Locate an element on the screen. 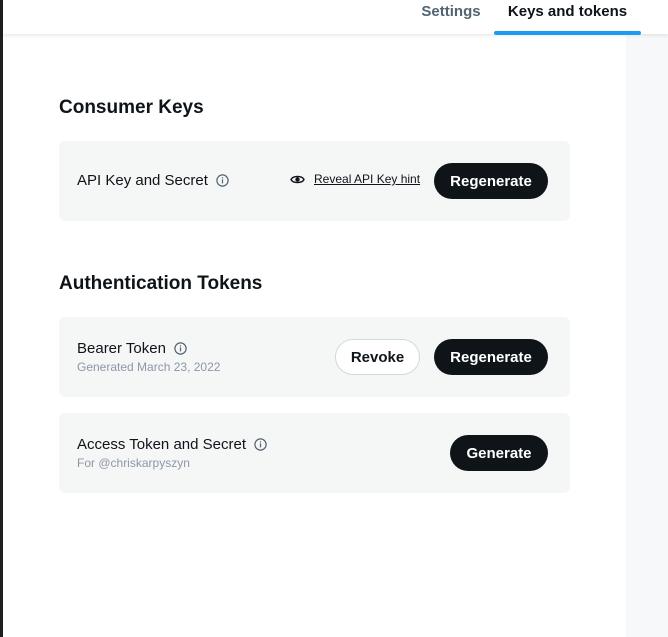  access-token-generate-button: Generate is located at coordinates (499, 453).